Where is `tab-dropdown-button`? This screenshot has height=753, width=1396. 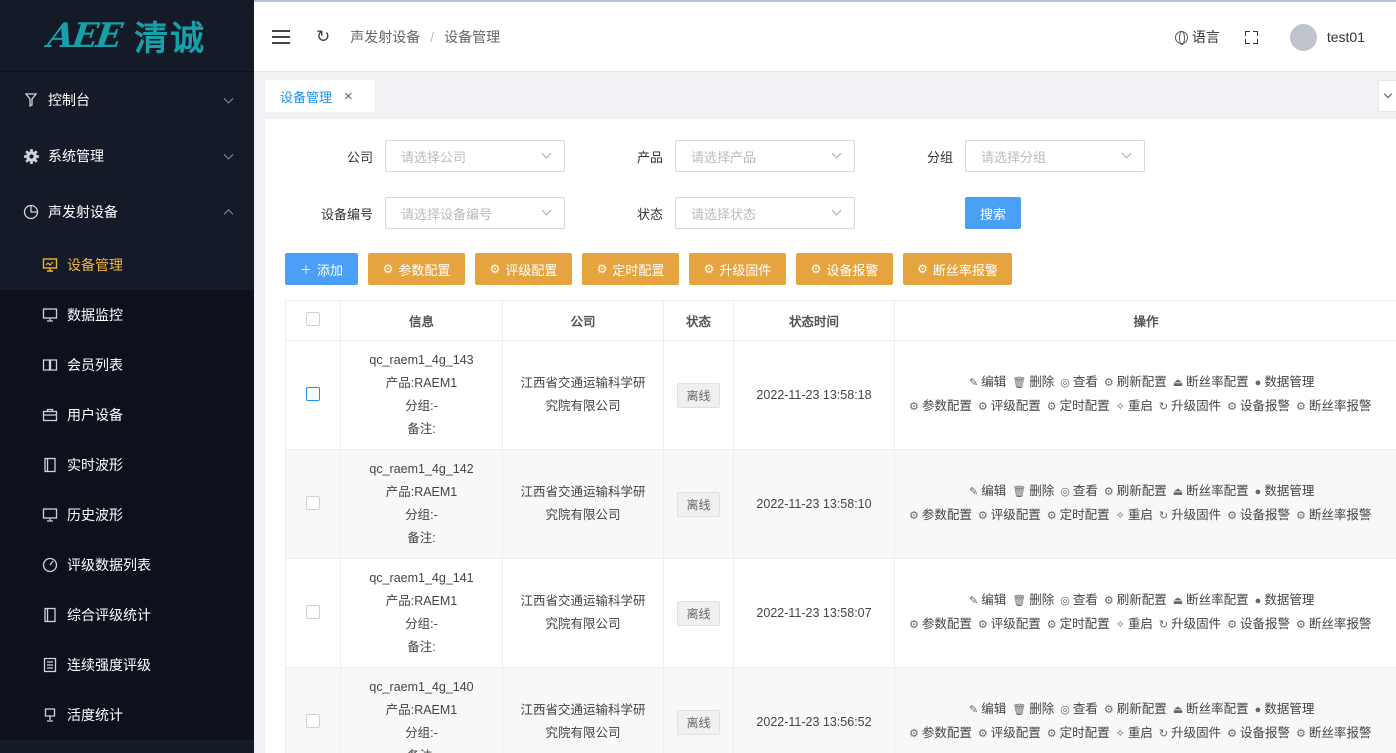
tab-dropdown-button is located at coordinates (1387, 96).